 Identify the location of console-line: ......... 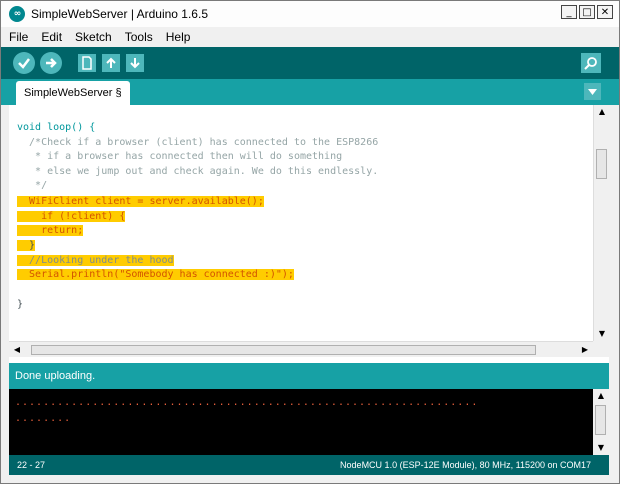
(43, 418).